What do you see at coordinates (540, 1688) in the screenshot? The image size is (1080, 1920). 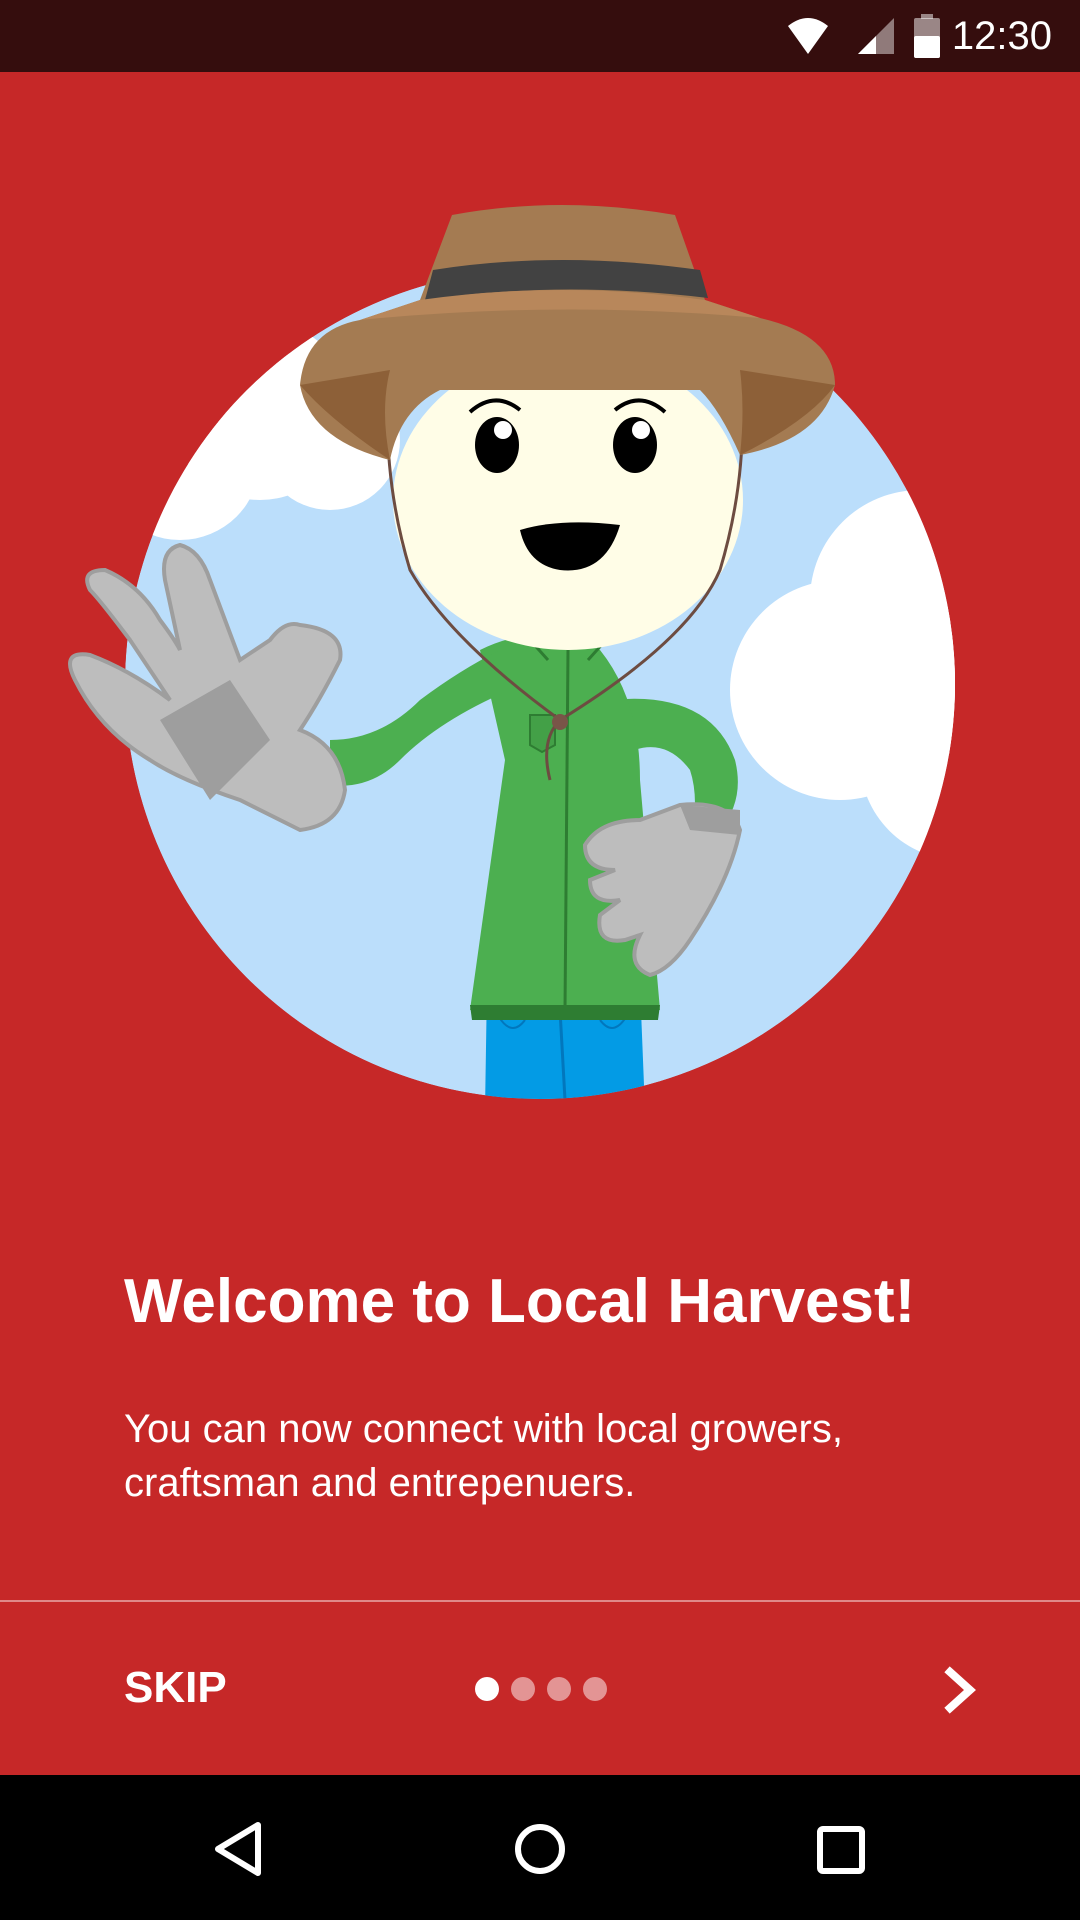 I see `onboarding-footer: SKIP` at bounding box center [540, 1688].